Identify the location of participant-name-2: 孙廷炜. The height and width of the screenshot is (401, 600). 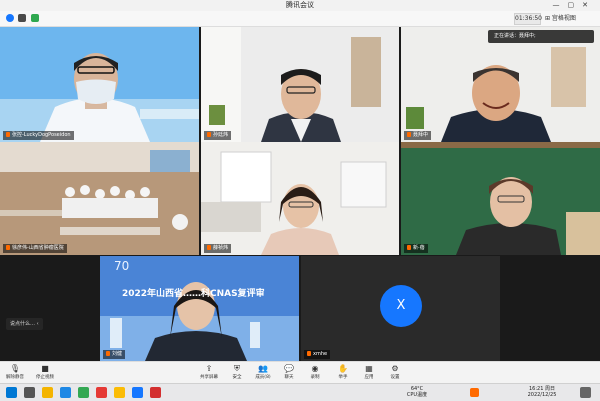
(218, 135).